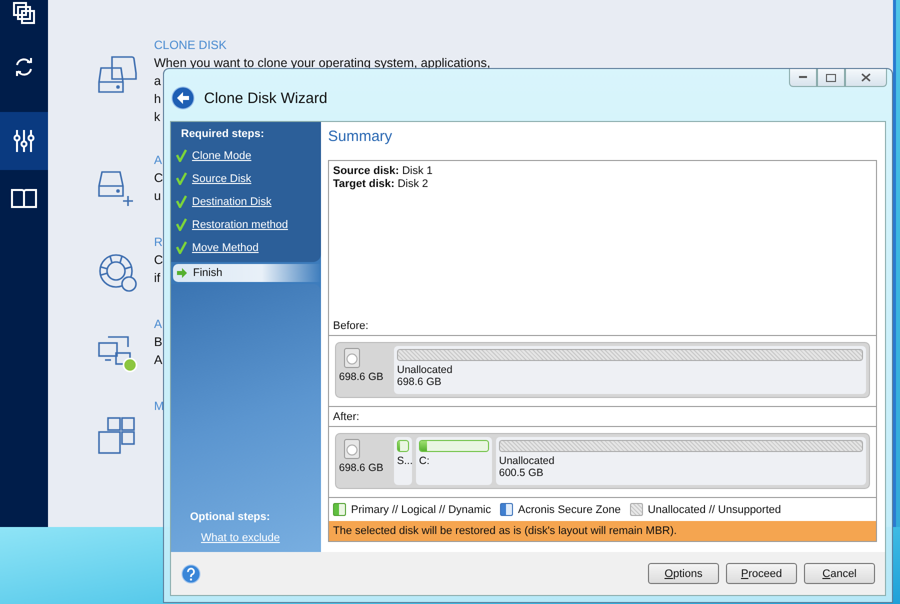  I want to click on tool-description: k, so click(157, 117).